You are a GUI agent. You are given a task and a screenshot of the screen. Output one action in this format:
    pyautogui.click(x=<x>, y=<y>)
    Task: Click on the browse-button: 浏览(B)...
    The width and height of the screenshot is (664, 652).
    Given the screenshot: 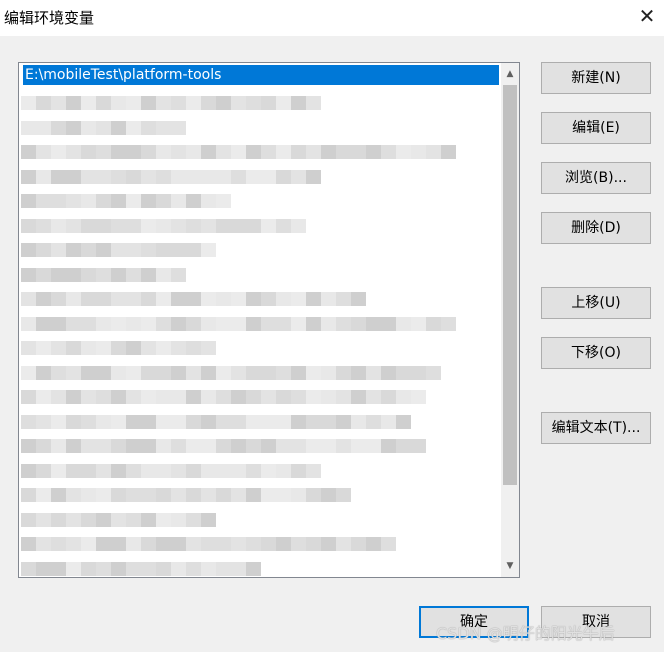 What is the action you would take?
    pyautogui.click(x=596, y=178)
    